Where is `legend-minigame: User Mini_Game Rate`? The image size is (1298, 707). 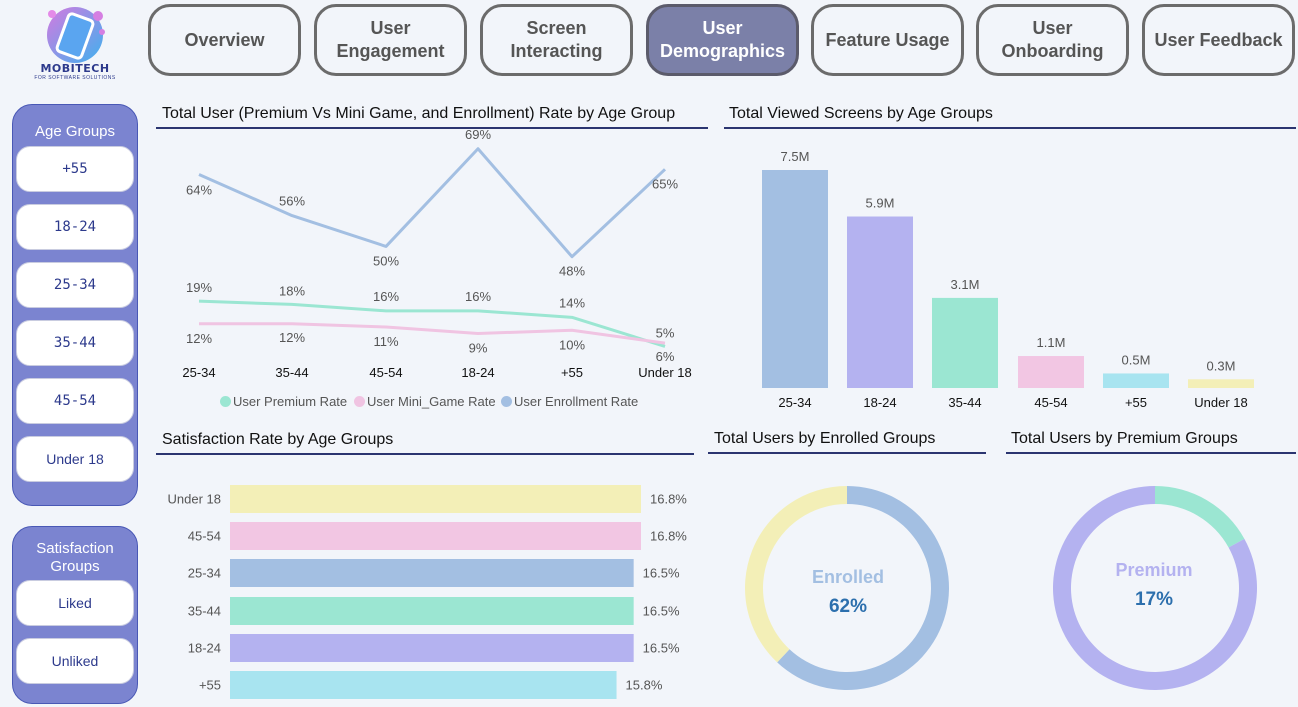 legend-minigame: User Mini_Game Rate is located at coordinates (425, 401).